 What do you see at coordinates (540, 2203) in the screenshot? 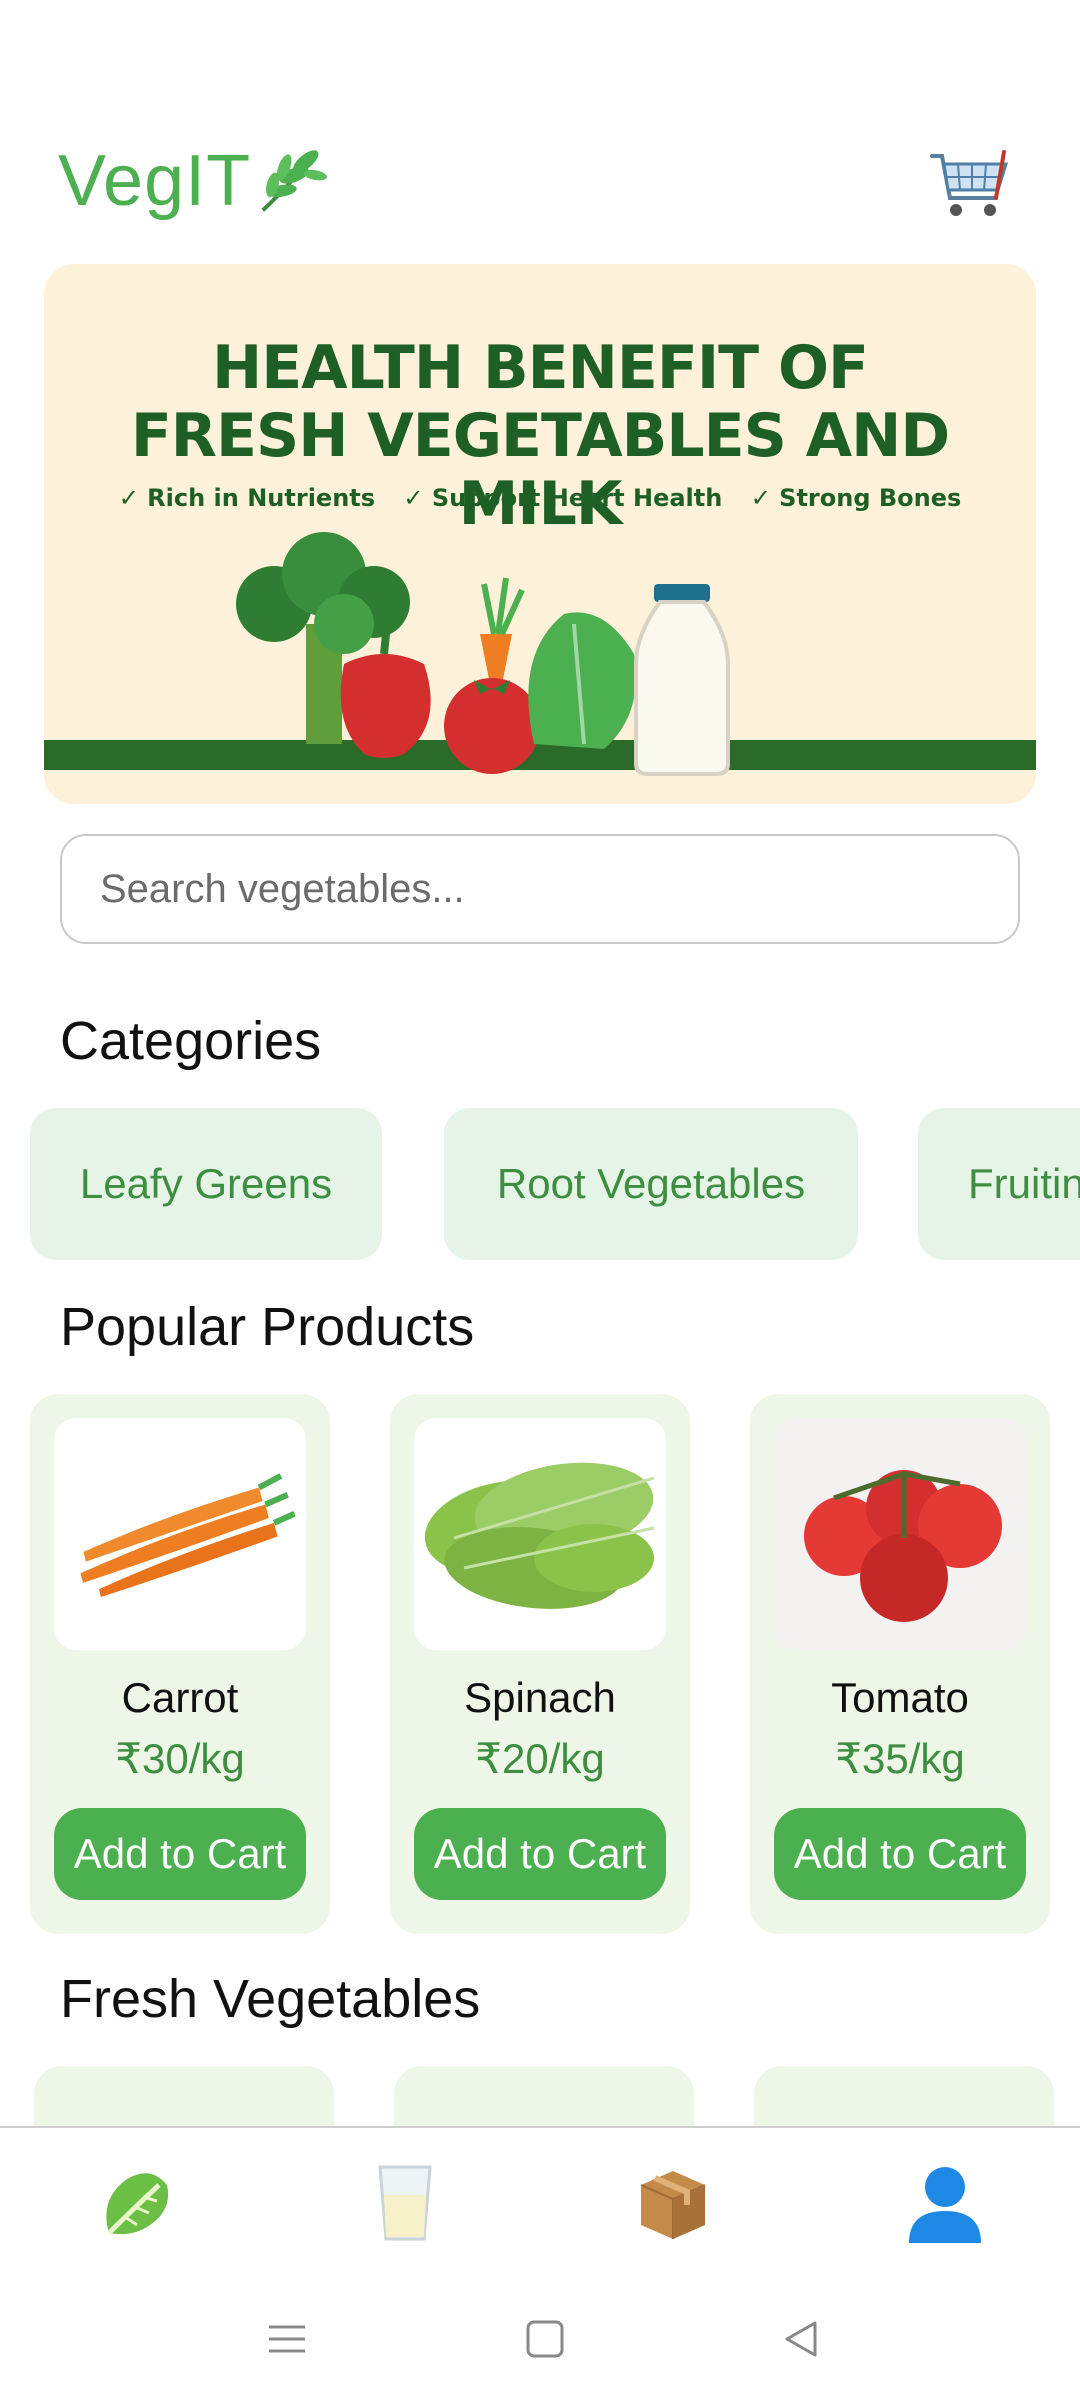
I see `bottom-navigation` at bounding box center [540, 2203].